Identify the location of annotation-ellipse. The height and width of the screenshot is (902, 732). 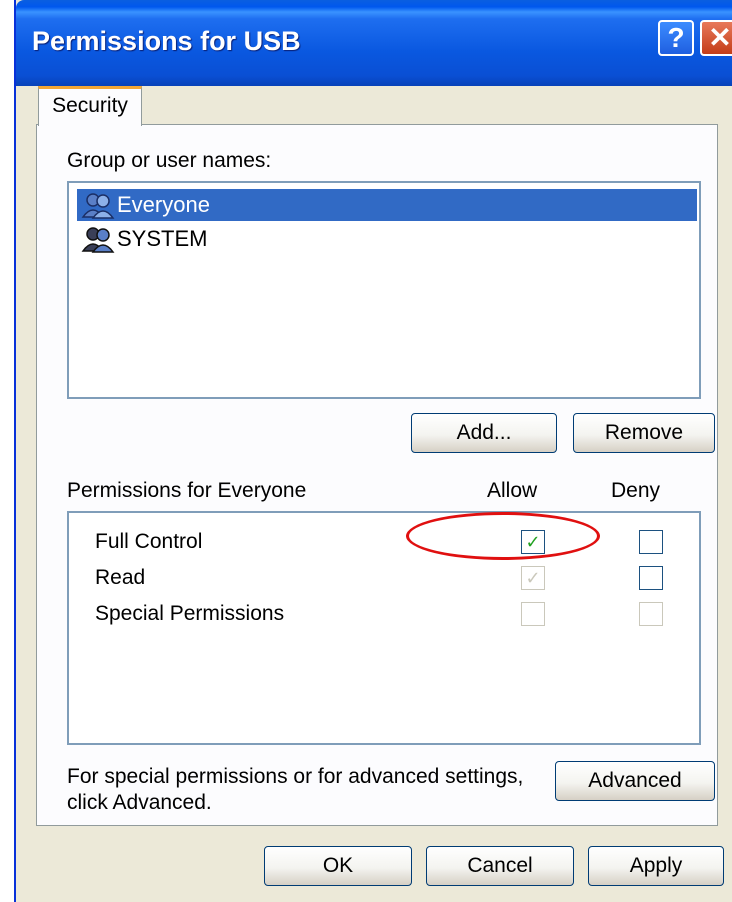
(503, 536).